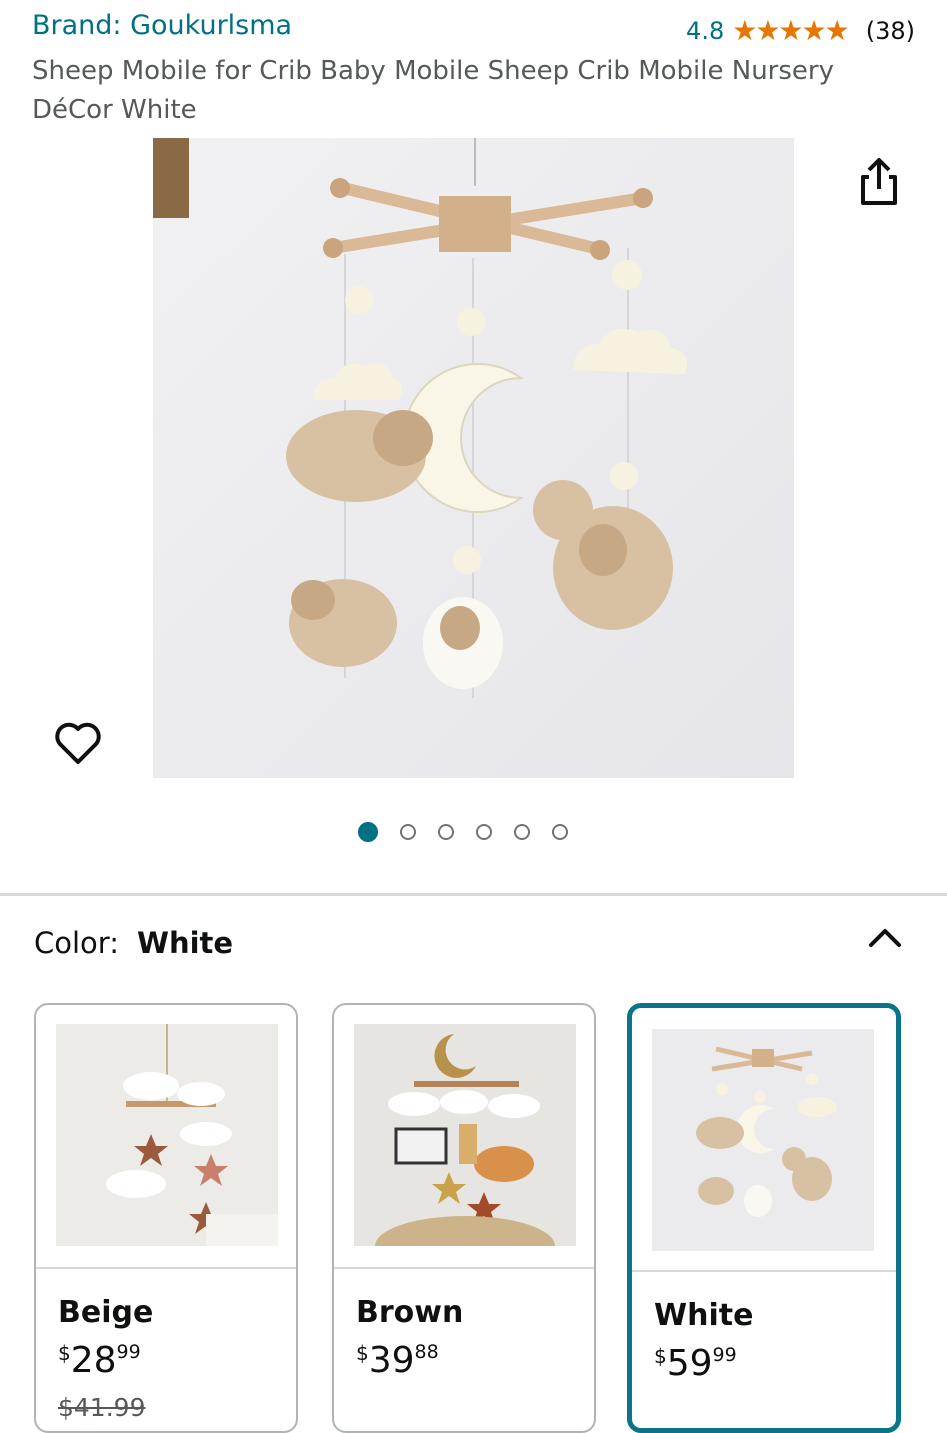 This screenshot has width=947, height=1433. I want to click on star-rating-icon: ★★★★★, so click(791, 30).